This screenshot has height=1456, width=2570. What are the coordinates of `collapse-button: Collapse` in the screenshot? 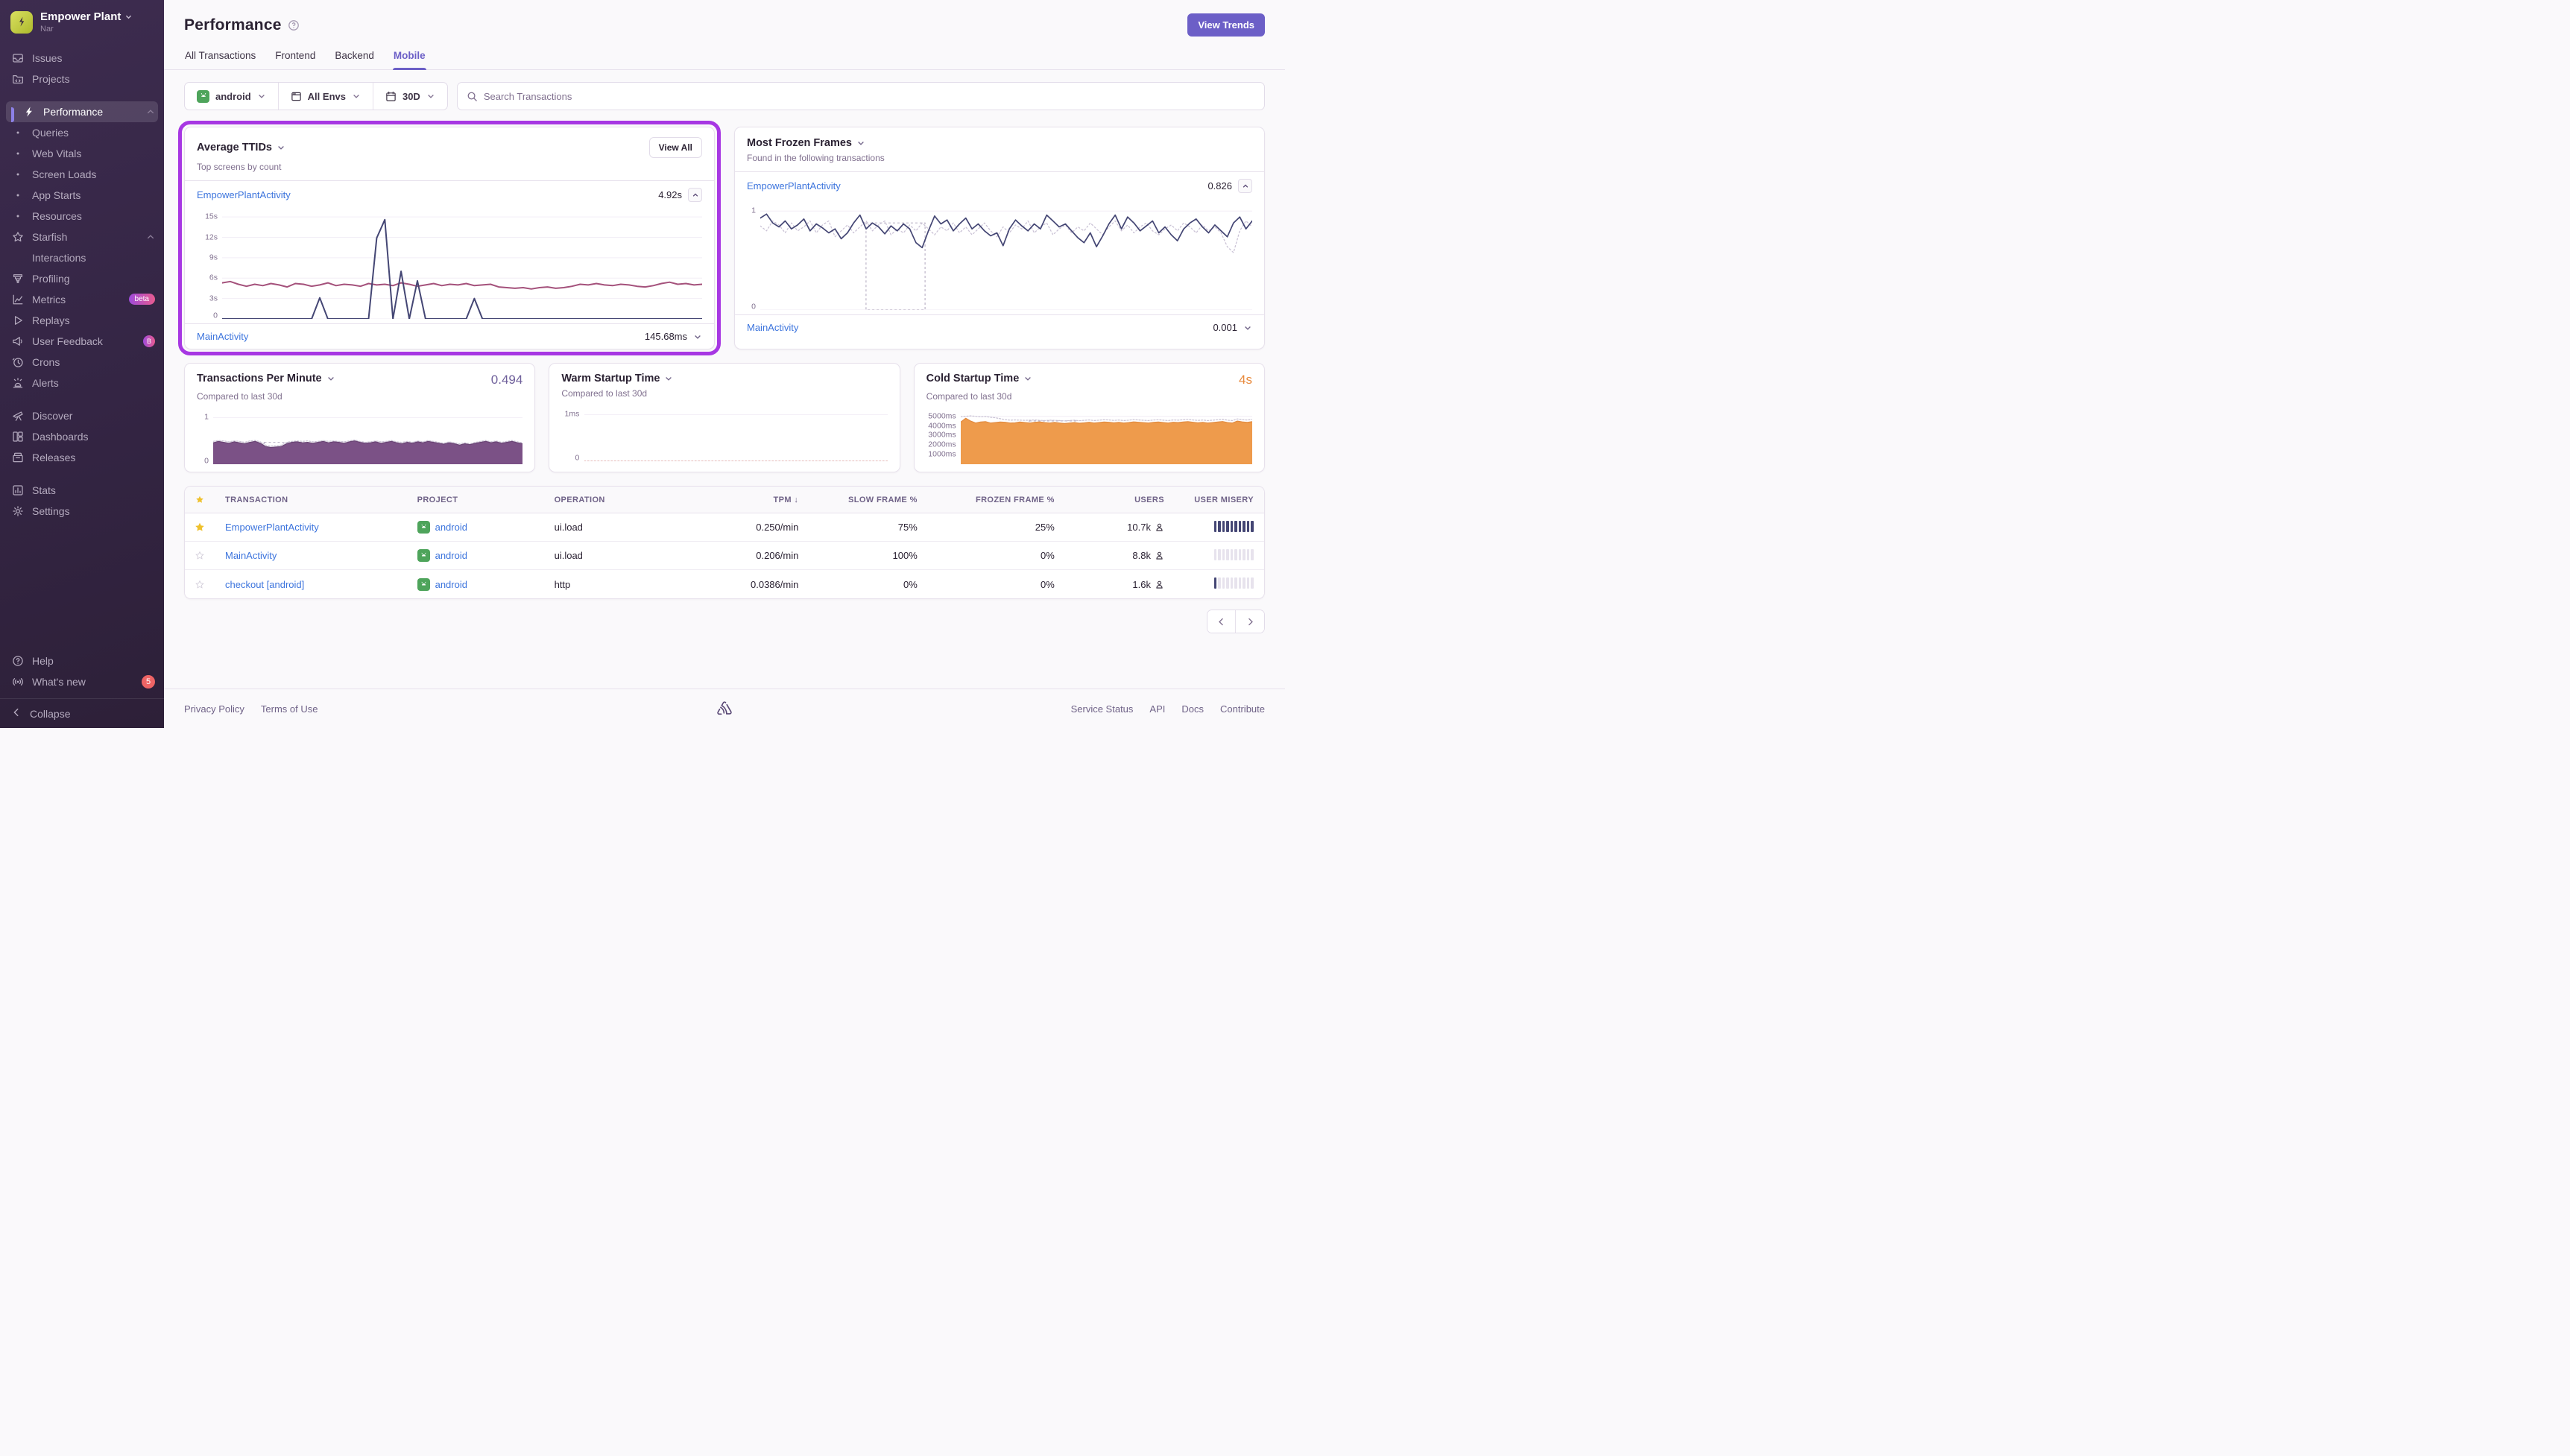 It's located at (82, 713).